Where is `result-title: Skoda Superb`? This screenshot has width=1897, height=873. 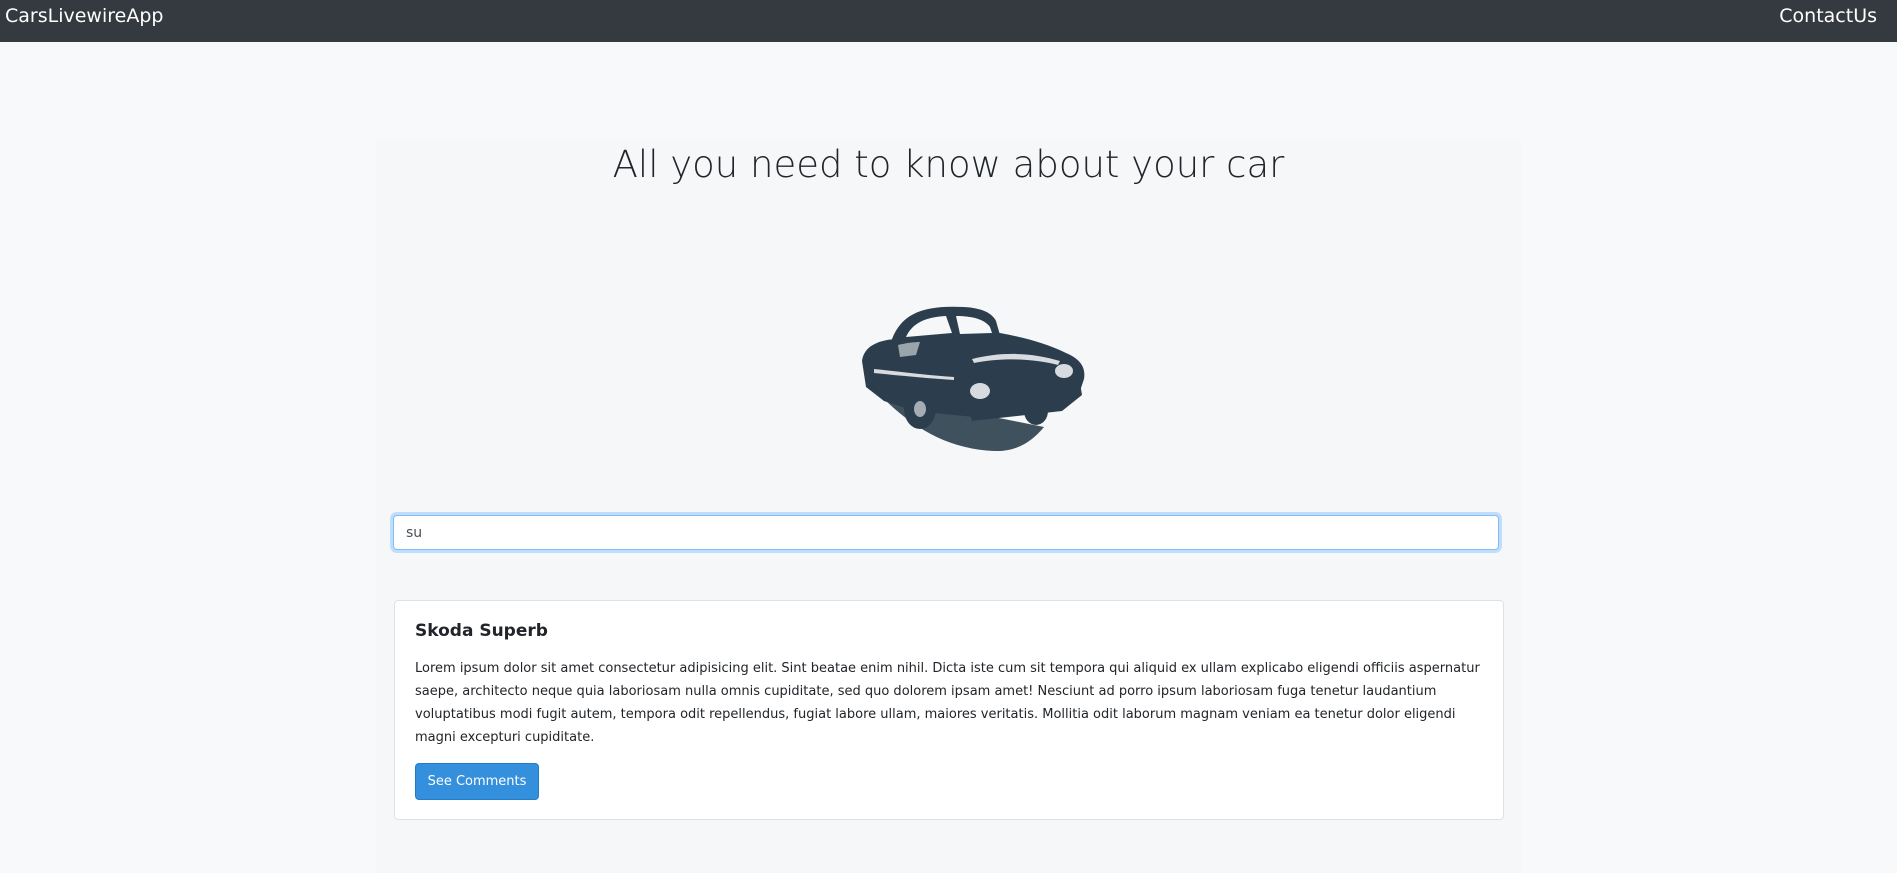 result-title: Skoda Superb is located at coordinates (481, 631).